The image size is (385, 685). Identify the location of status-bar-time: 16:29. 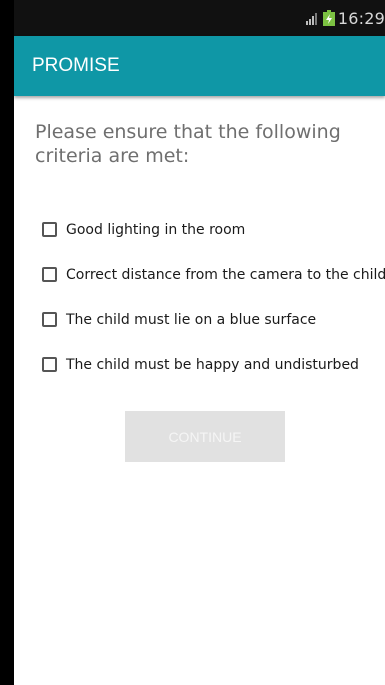
(361, 18).